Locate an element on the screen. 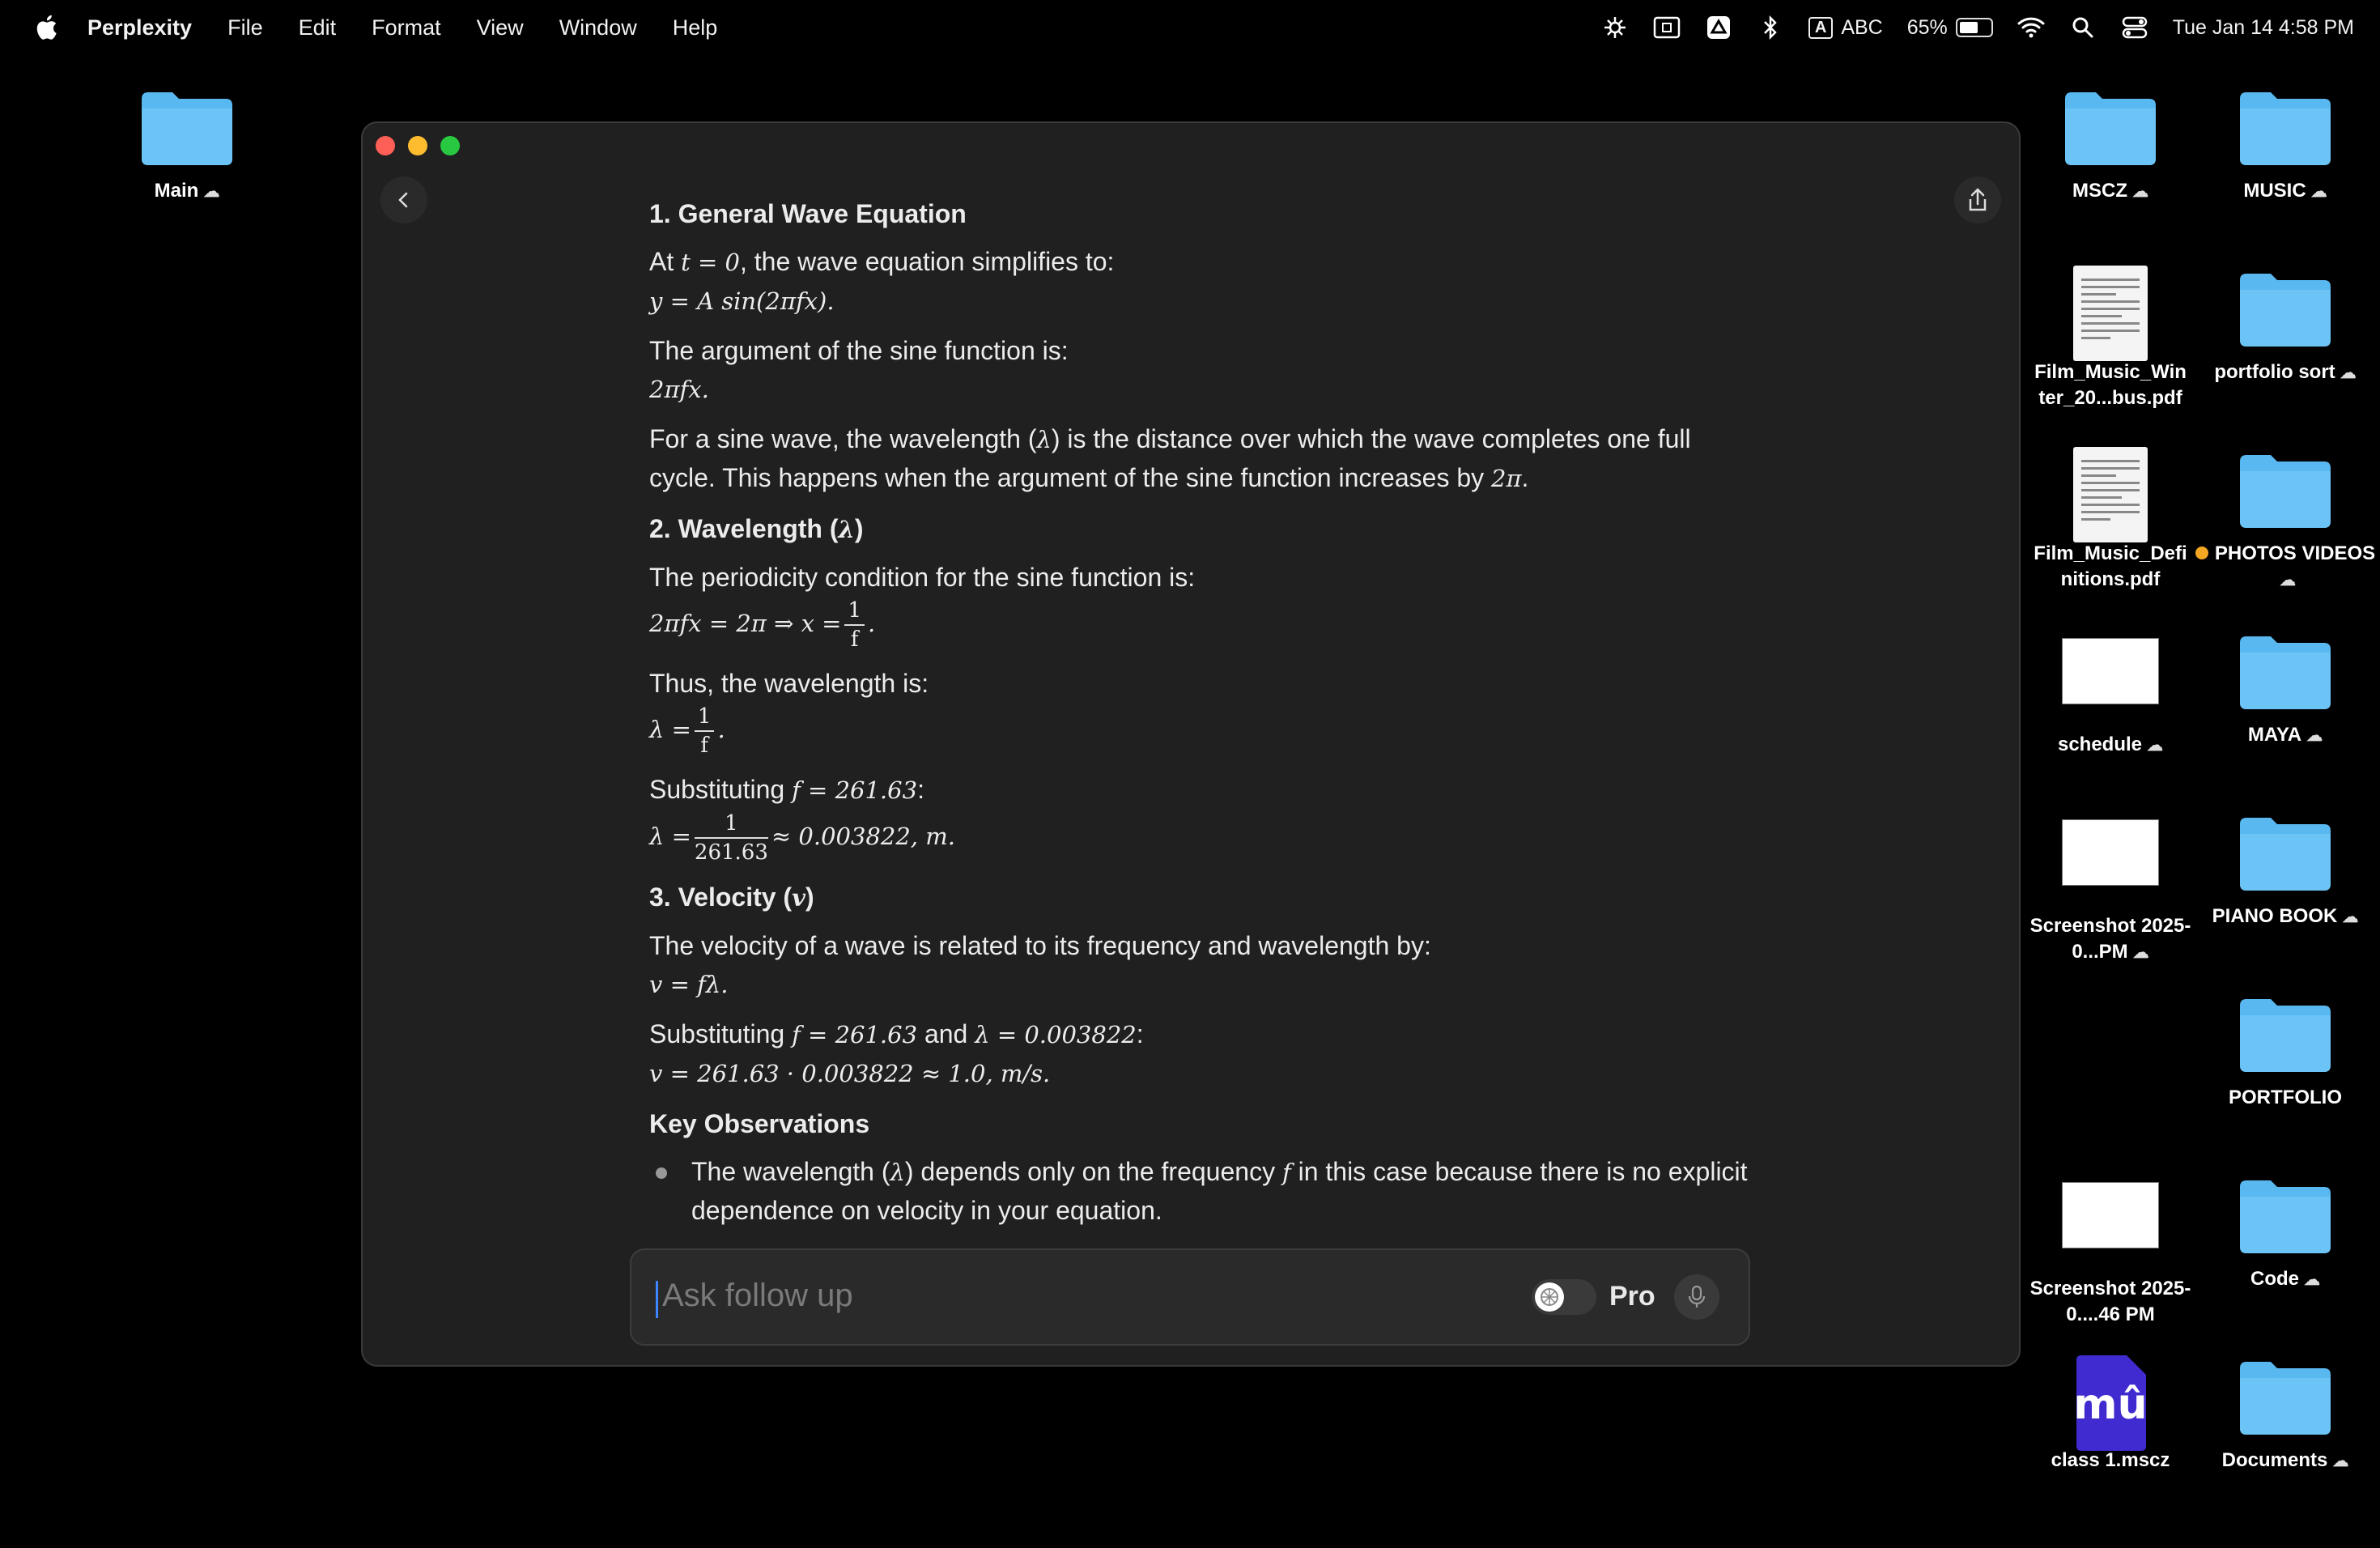  pro-toggle is located at coordinates (1564, 1297).